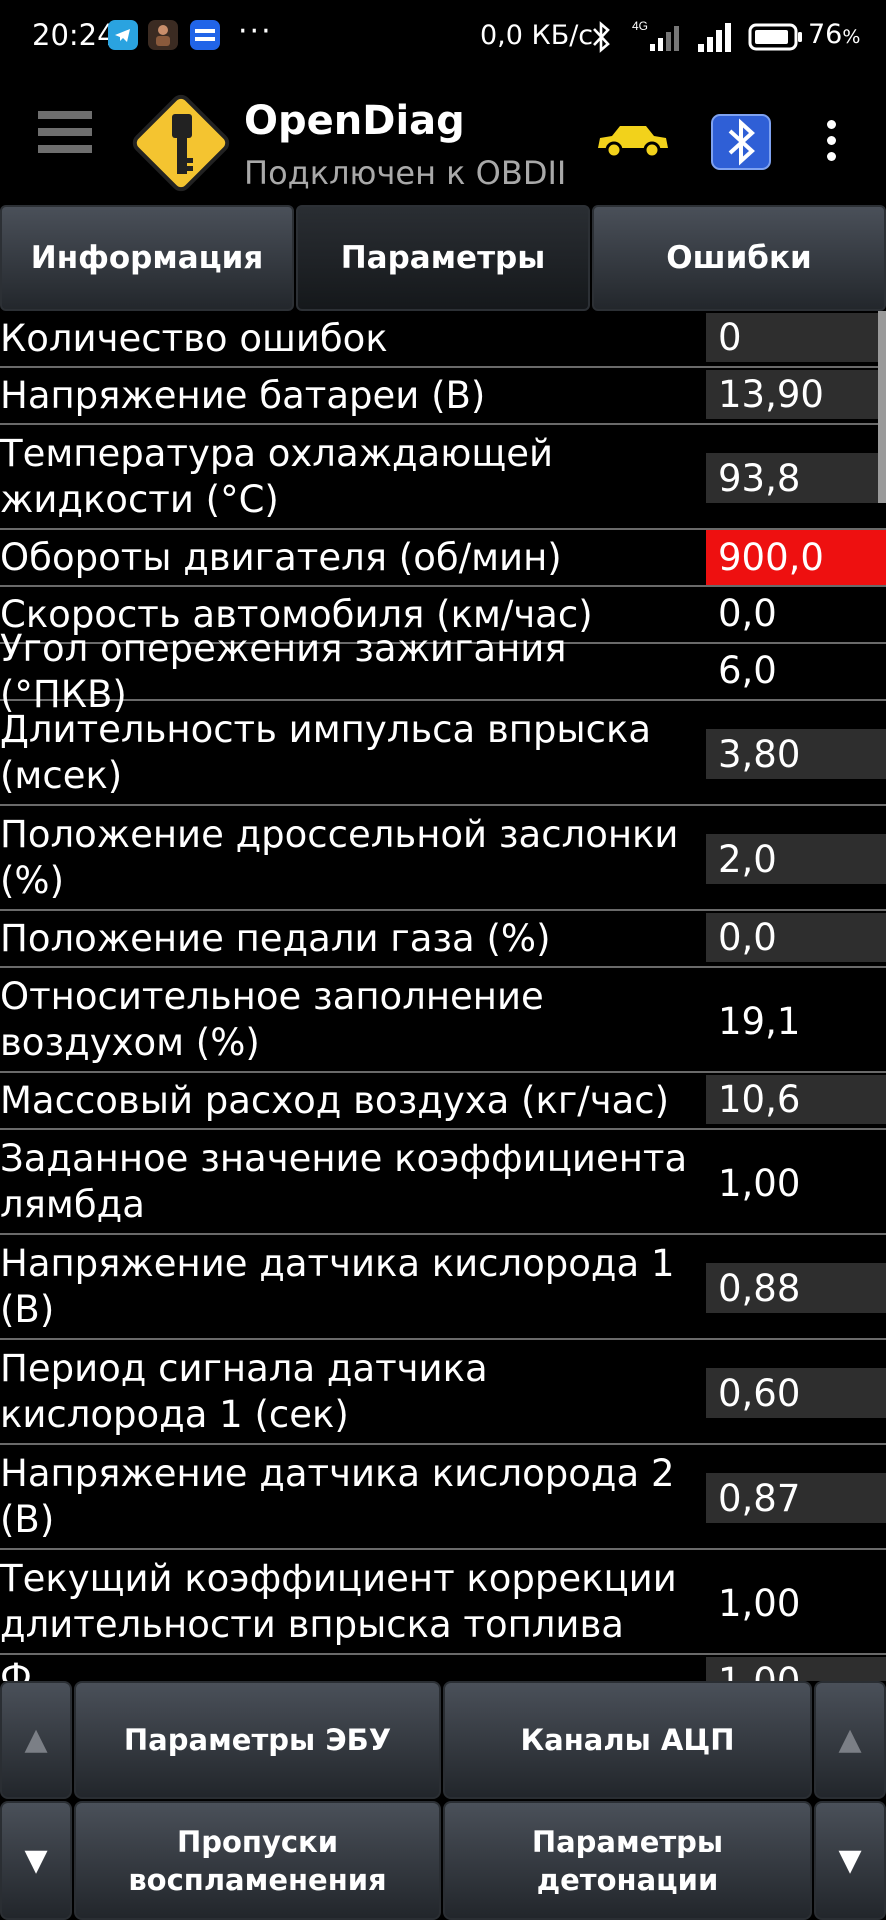 The image size is (886, 1920). What do you see at coordinates (759, 1021) in the screenshot?
I see `parameter-value: 19,1` at bounding box center [759, 1021].